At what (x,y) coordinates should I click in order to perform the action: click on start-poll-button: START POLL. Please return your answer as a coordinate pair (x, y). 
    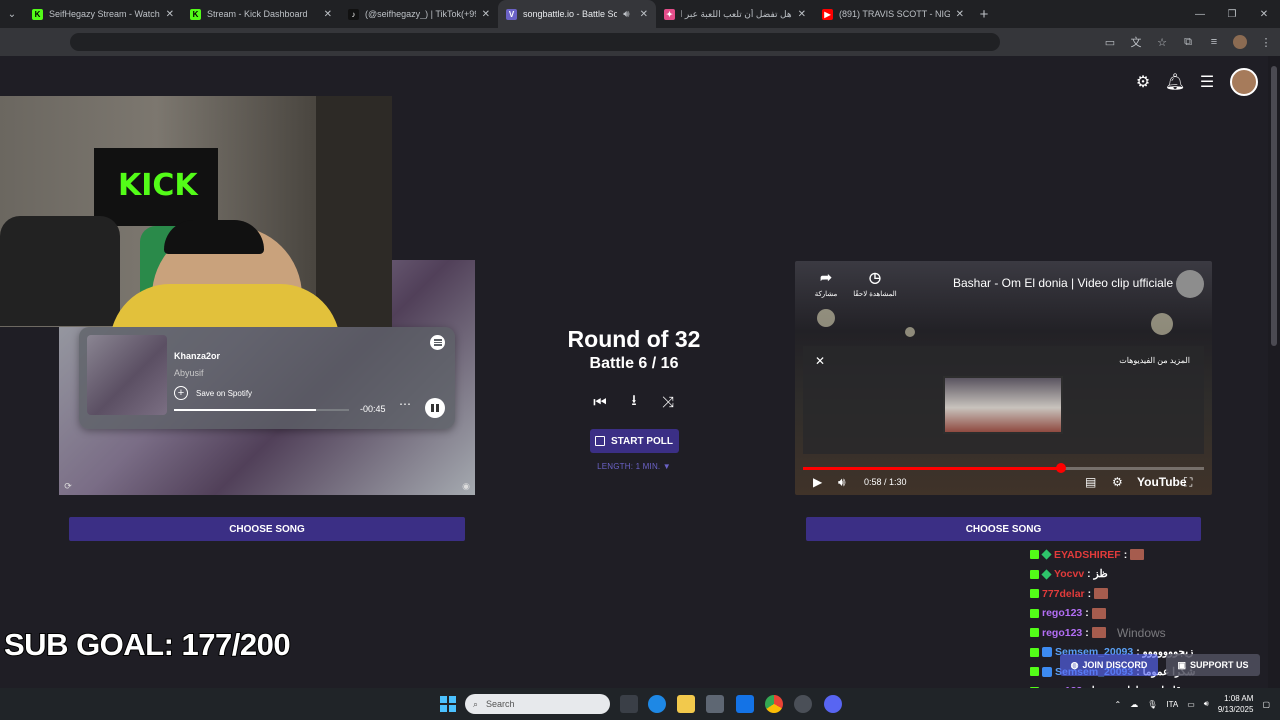
    Looking at the image, I should click on (634, 441).